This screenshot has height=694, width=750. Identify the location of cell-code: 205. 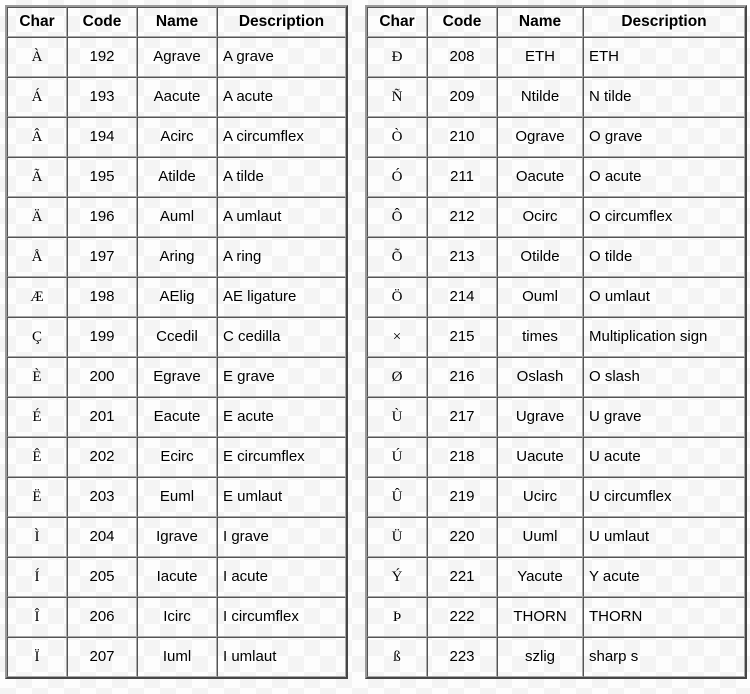
(102, 577).